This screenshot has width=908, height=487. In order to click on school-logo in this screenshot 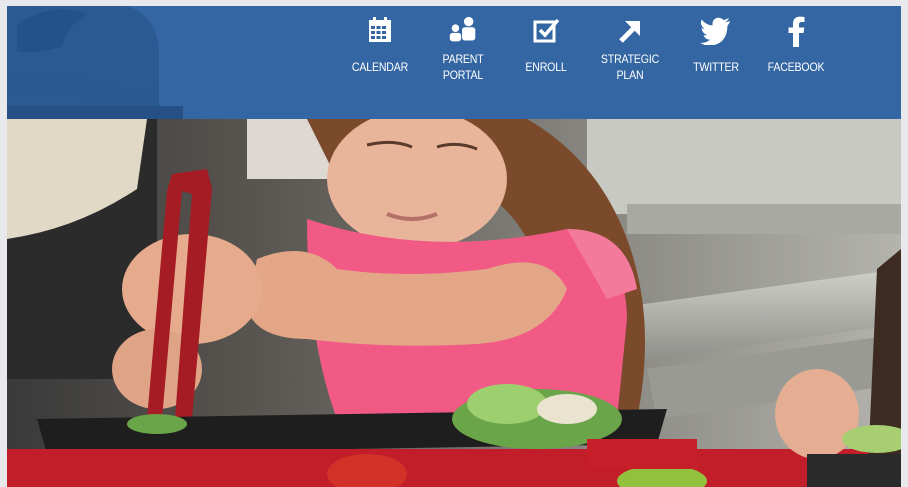, I will do `click(97, 62)`.